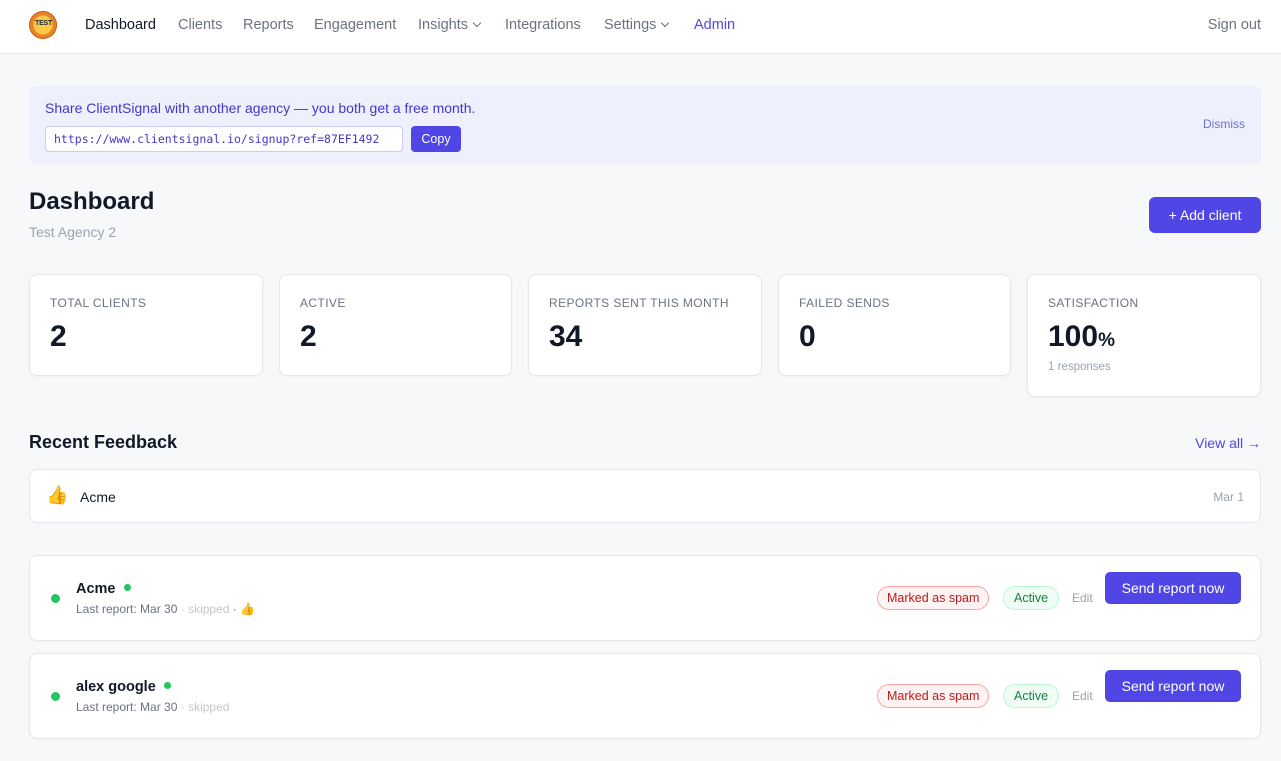 The width and height of the screenshot is (1281, 761). I want to click on nav-admin: Admin, so click(714, 25).